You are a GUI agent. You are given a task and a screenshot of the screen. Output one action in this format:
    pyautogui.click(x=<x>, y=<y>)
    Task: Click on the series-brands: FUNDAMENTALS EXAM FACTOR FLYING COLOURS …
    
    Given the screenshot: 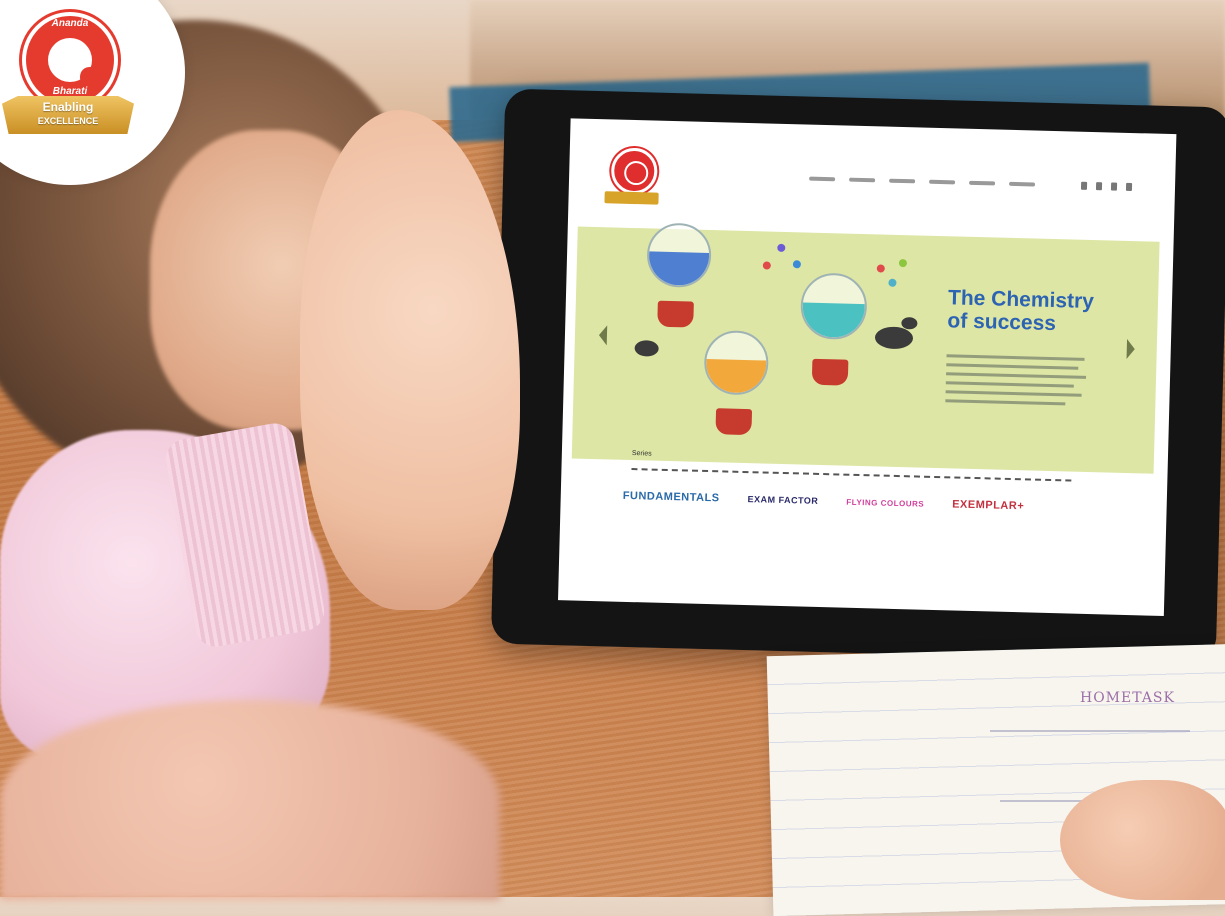 What is the action you would take?
    pyautogui.click(x=858, y=502)
    